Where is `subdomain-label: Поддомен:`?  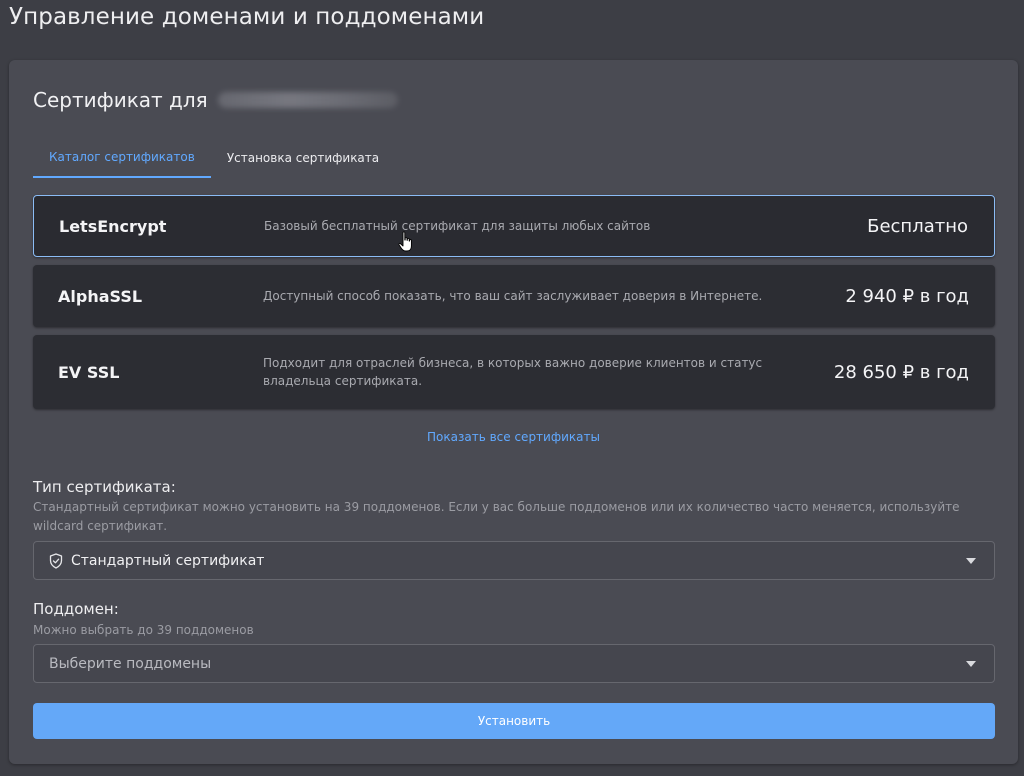 subdomain-label: Поддомен: is located at coordinates (76, 609).